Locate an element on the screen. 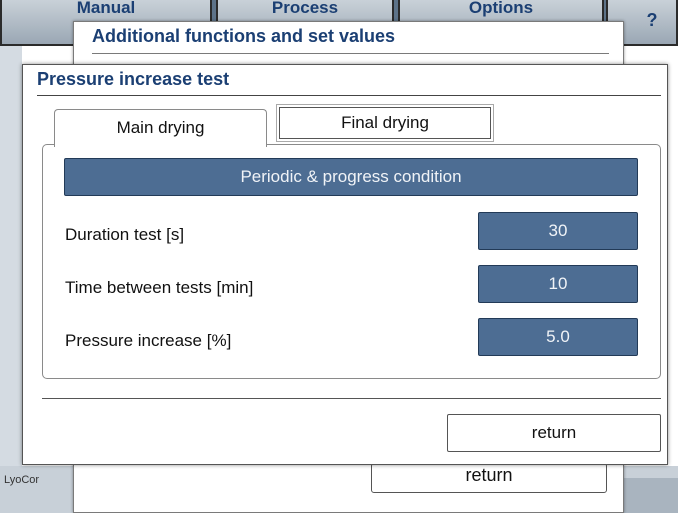 The width and height of the screenshot is (678, 513). return-button: return is located at coordinates (554, 433).